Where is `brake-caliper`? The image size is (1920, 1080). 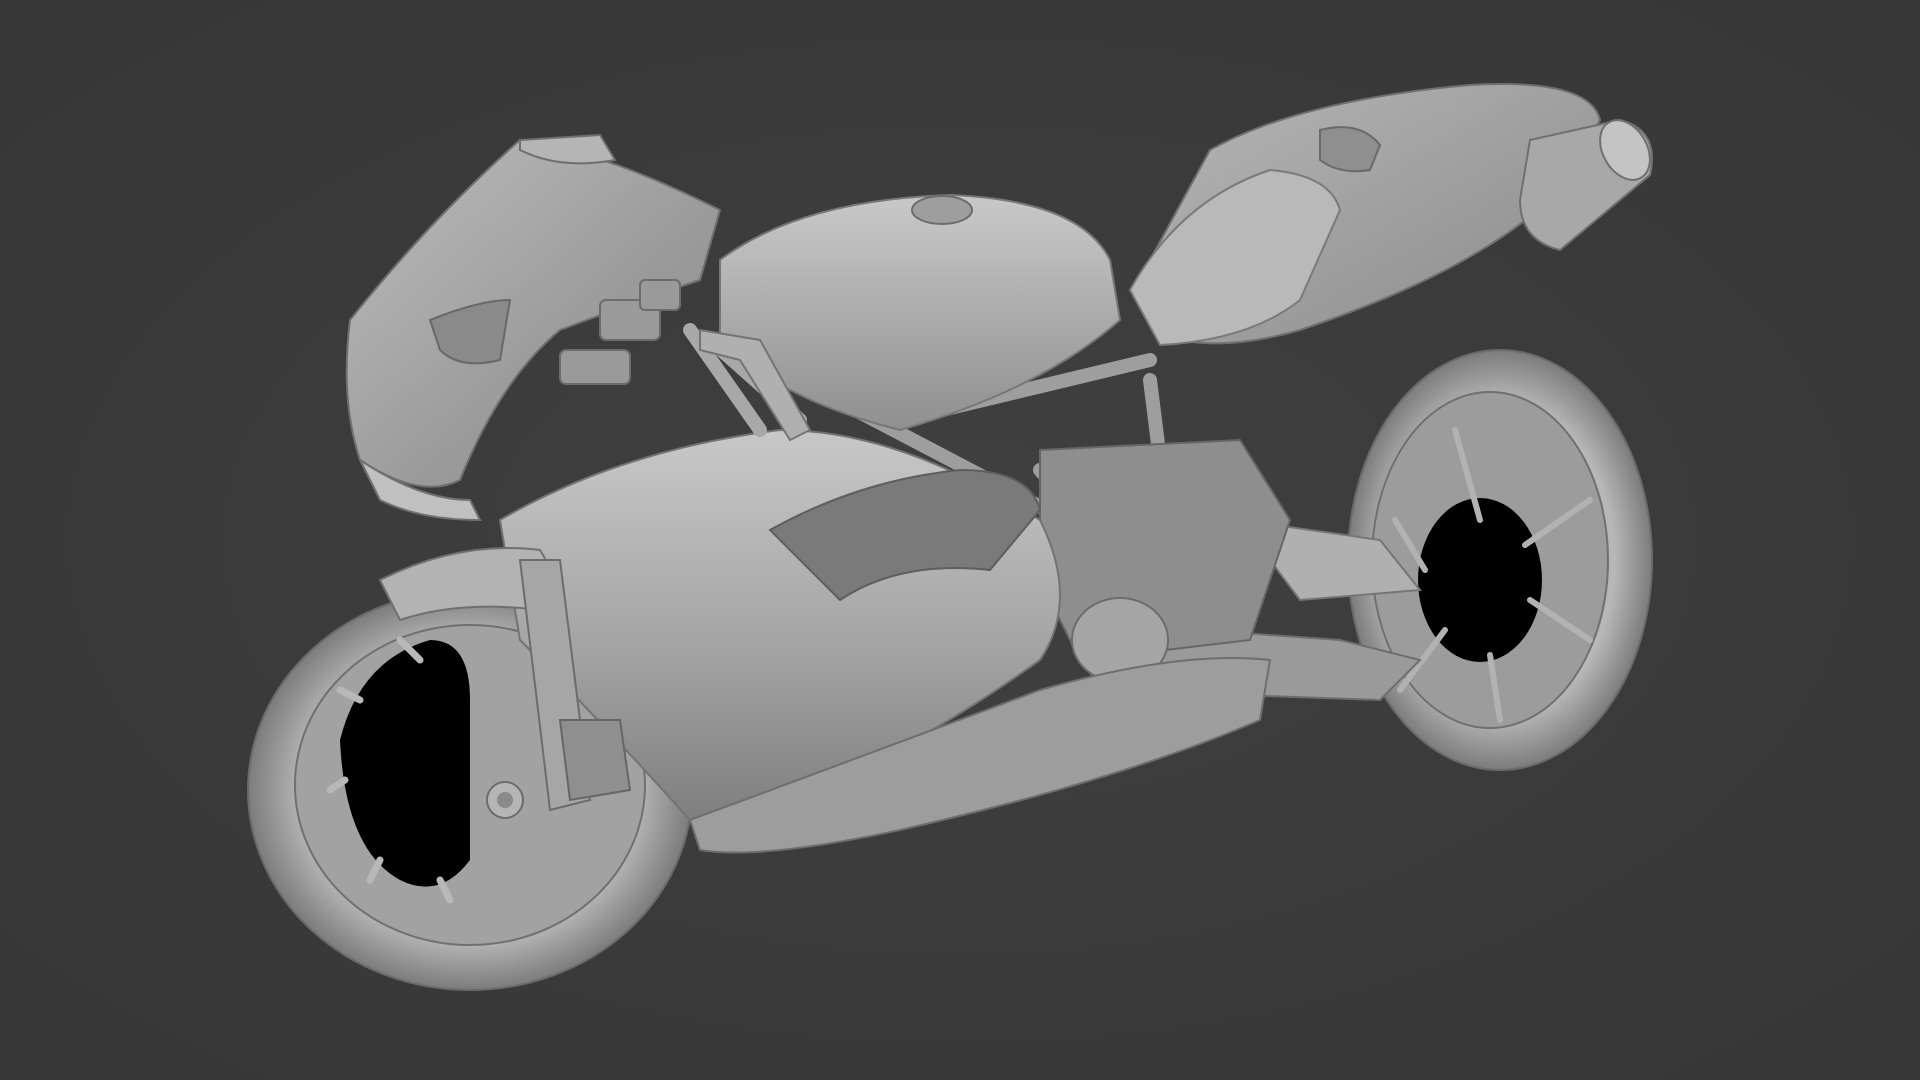 brake-caliper is located at coordinates (595, 760).